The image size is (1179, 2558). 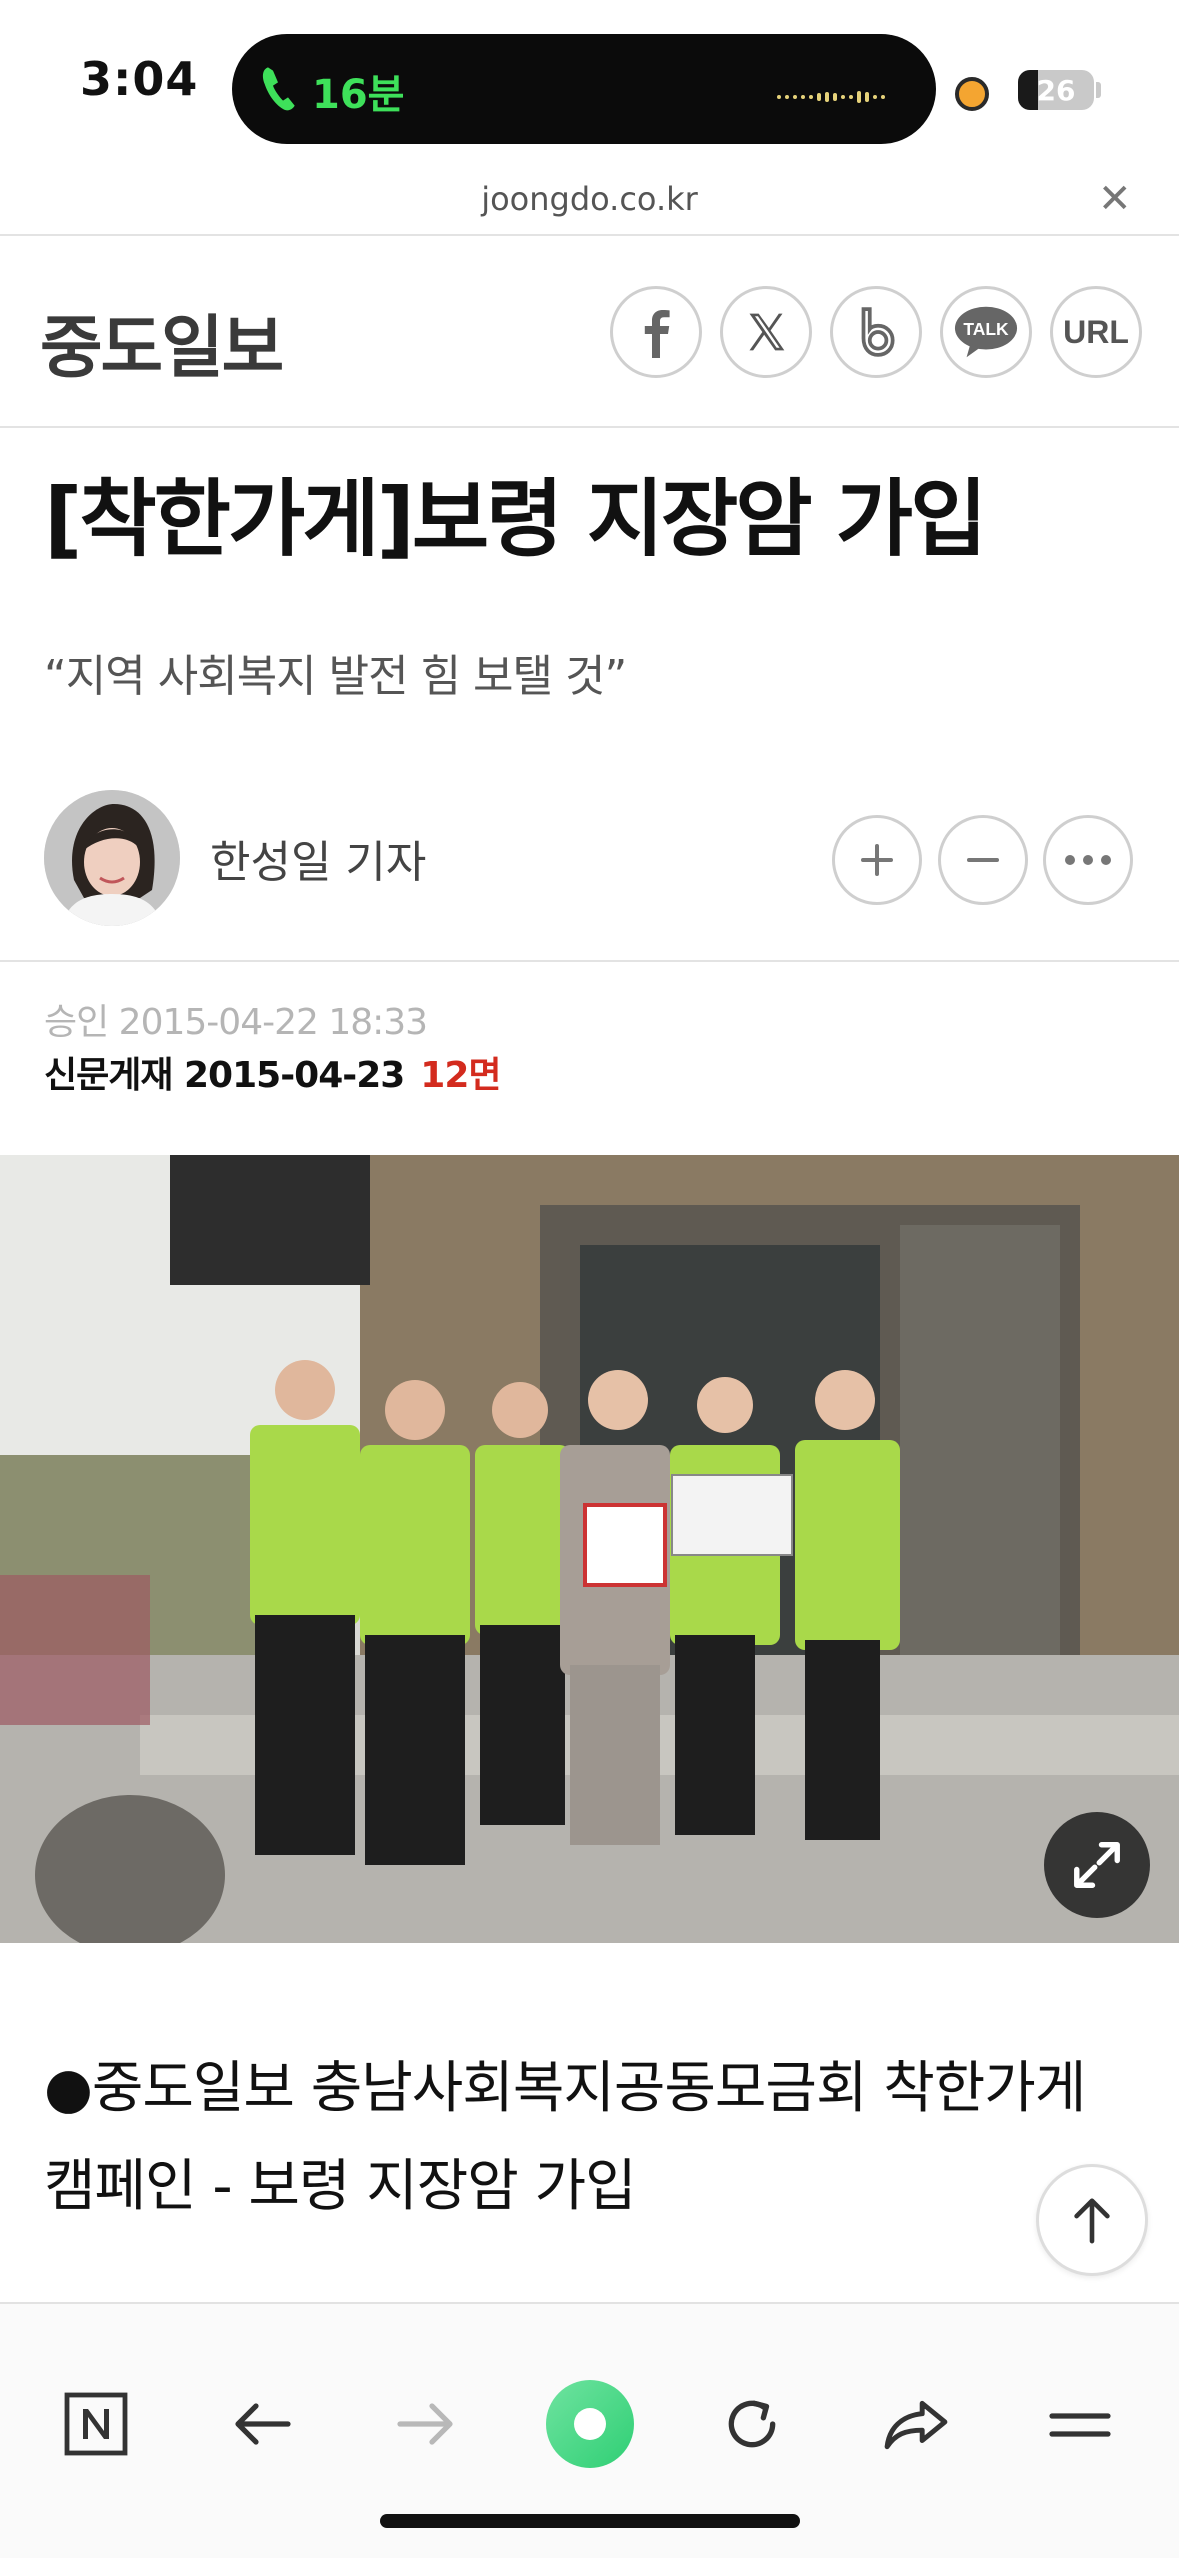 I want to click on font-decrease-button, so click(x=983, y=860).